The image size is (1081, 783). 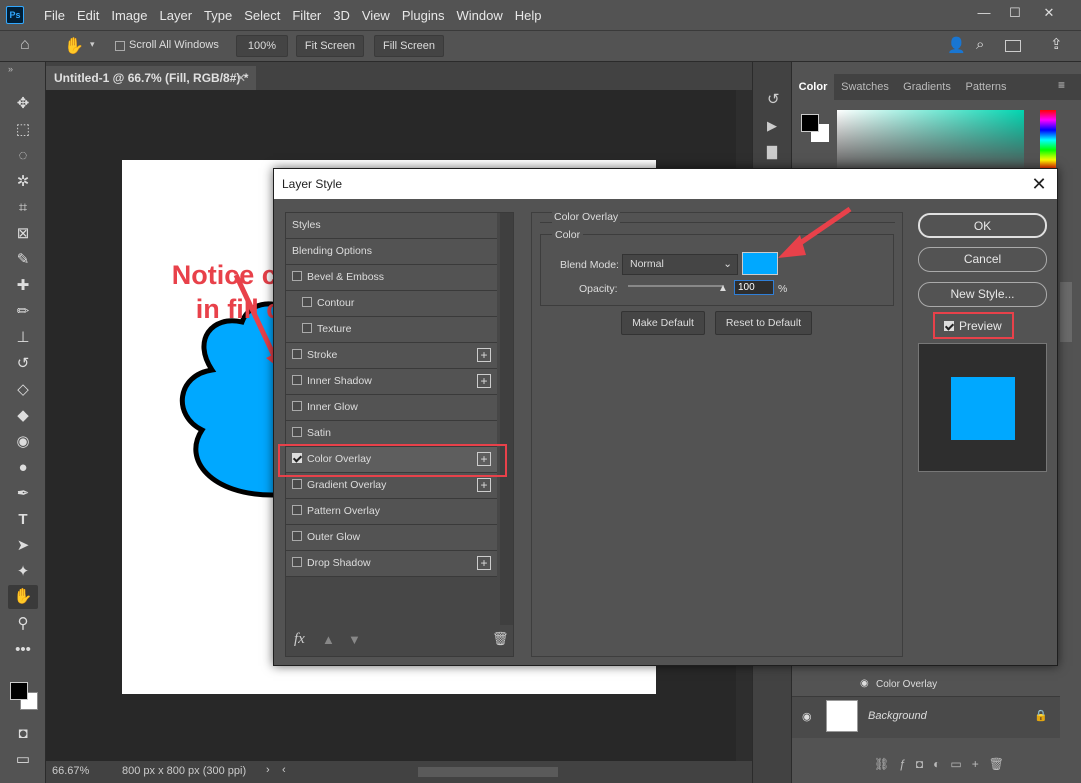 What do you see at coordinates (23, 338) in the screenshot?
I see `stamp-tool-icon: ⊥` at bounding box center [23, 338].